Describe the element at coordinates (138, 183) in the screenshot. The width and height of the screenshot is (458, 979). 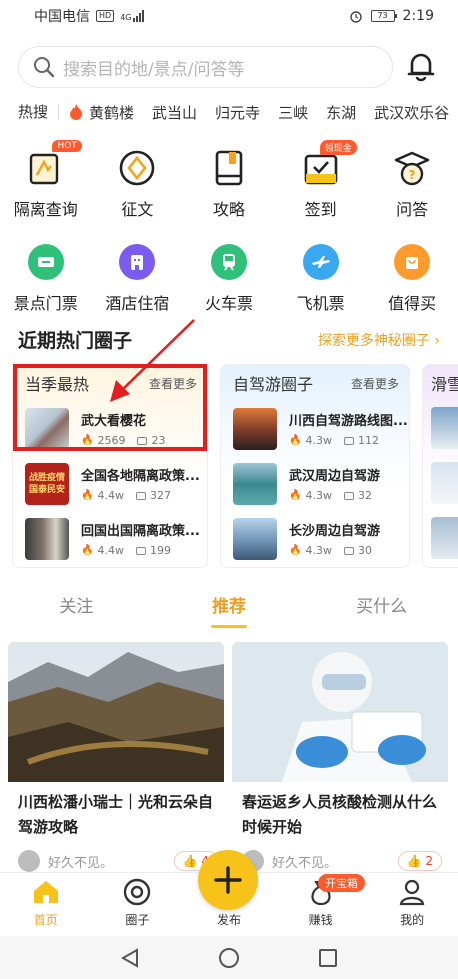
I see `grid-item-essay: 征文` at that location.